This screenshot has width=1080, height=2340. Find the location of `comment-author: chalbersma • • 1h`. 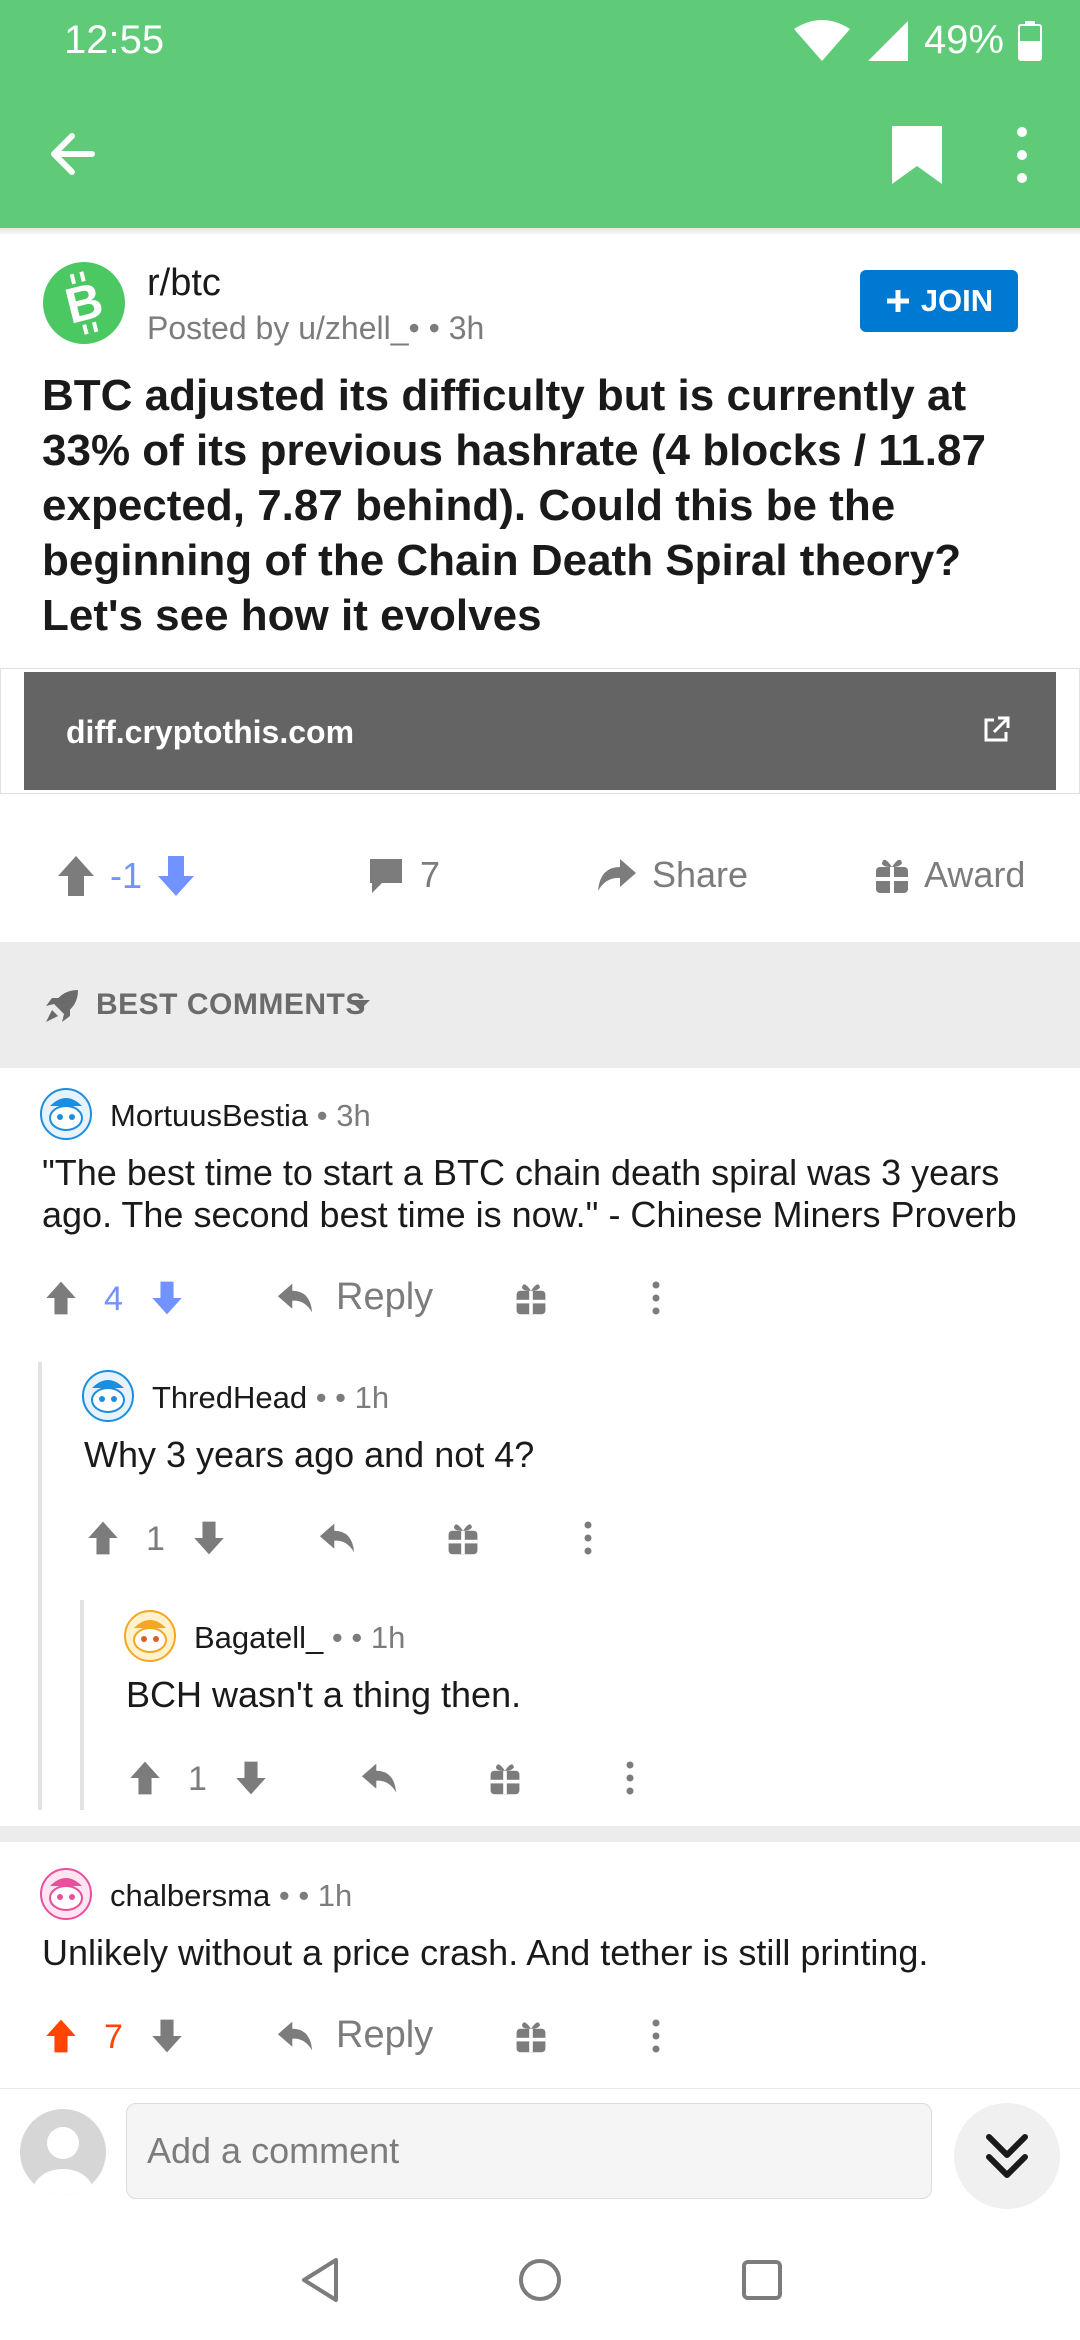

comment-author: chalbersma • • 1h is located at coordinates (231, 1896).